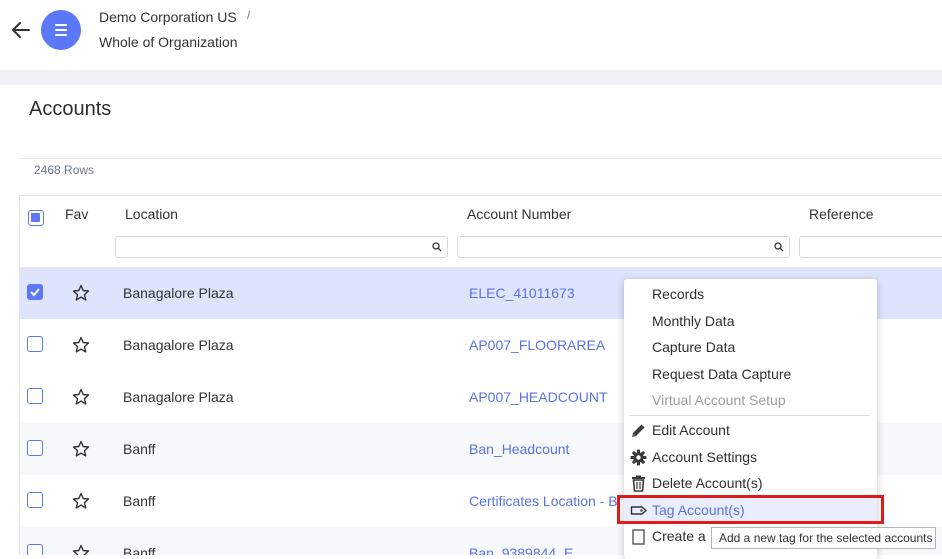  Describe the element at coordinates (870, 247) in the screenshot. I see `reference-filter-input` at that location.